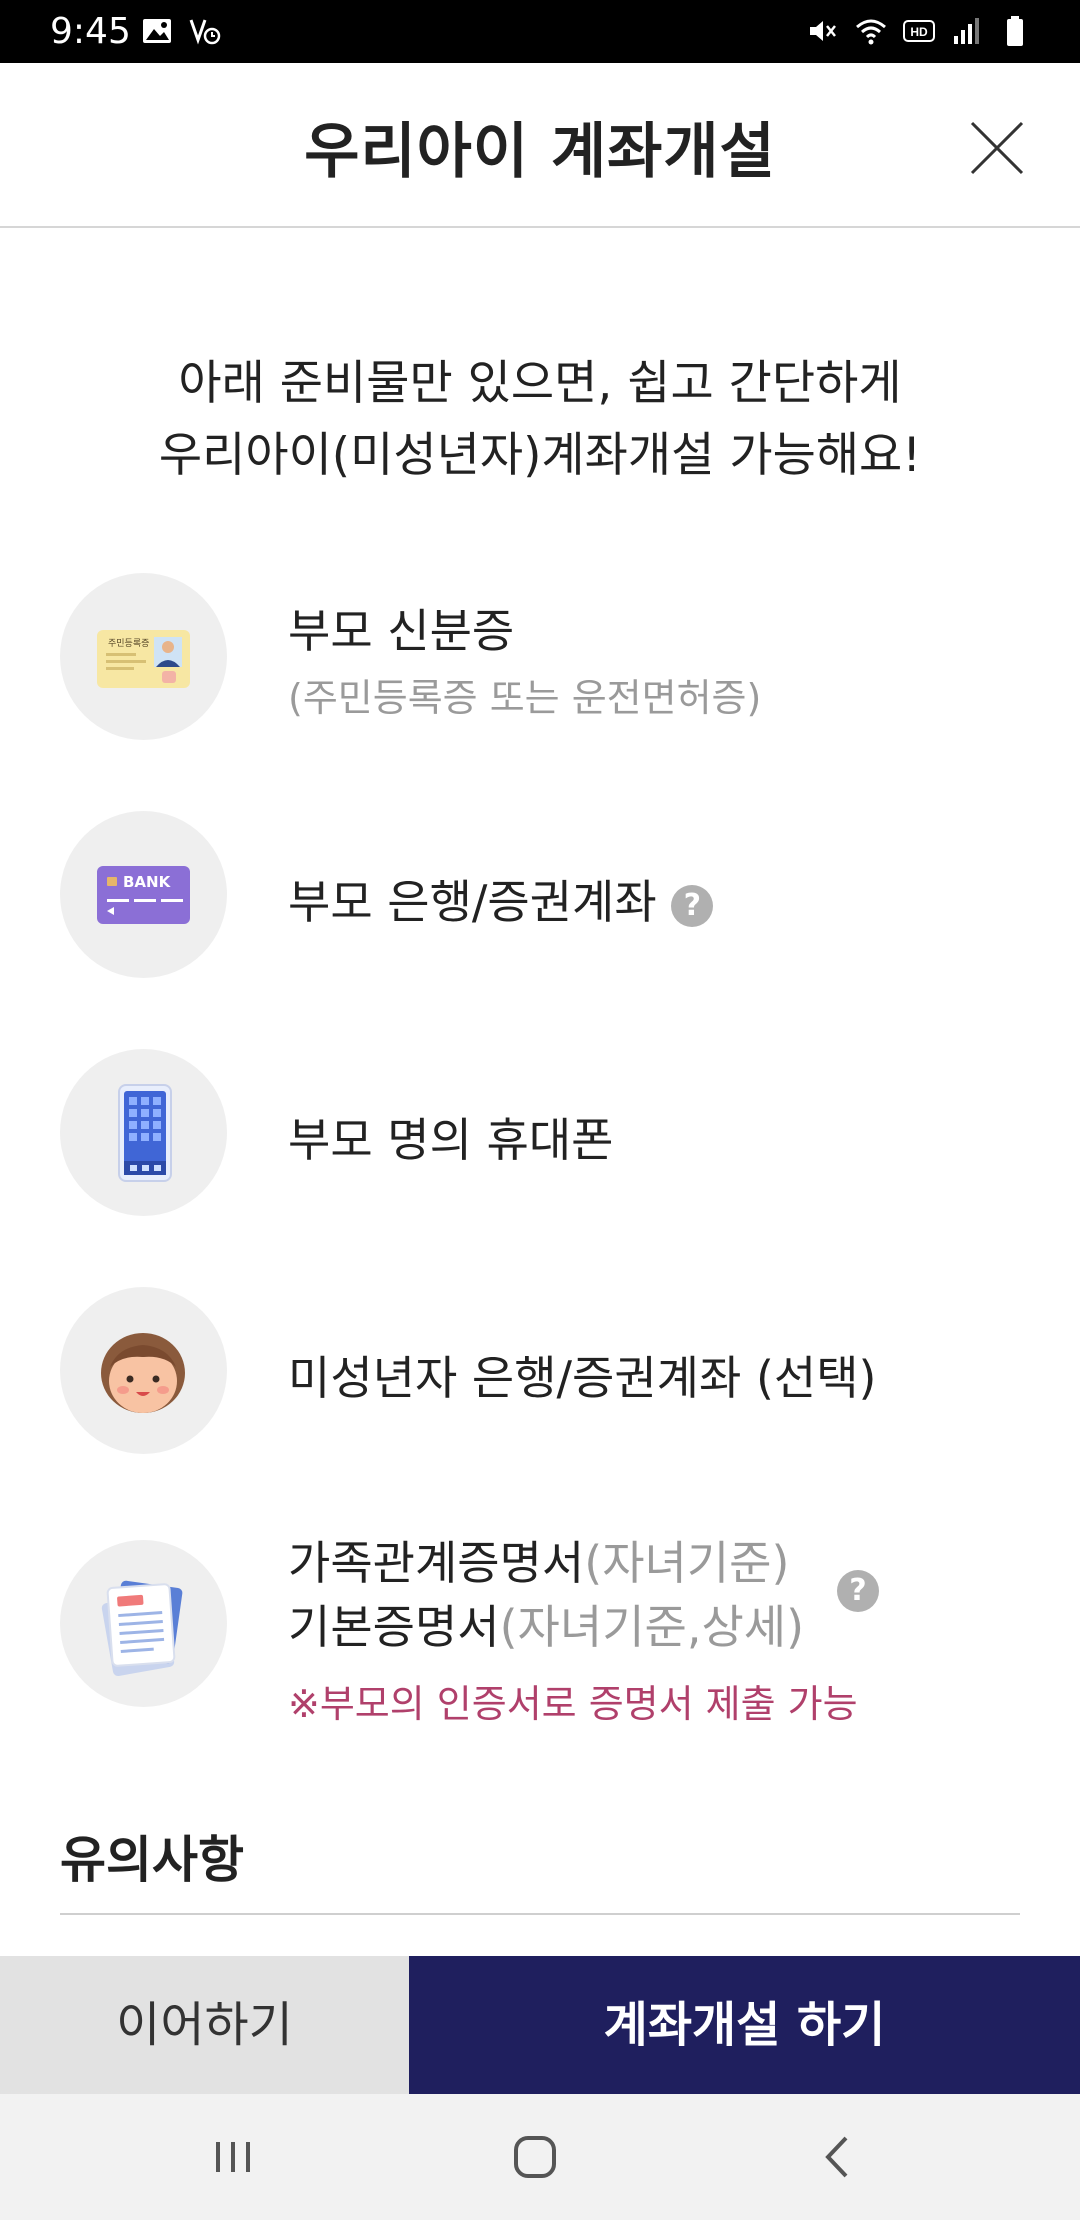 The width and height of the screenshot is (1080, 2220). Describe the element at coordinates (401, 631) in the screenshot. I see `requirement-title: 부모 신분증` at that location.